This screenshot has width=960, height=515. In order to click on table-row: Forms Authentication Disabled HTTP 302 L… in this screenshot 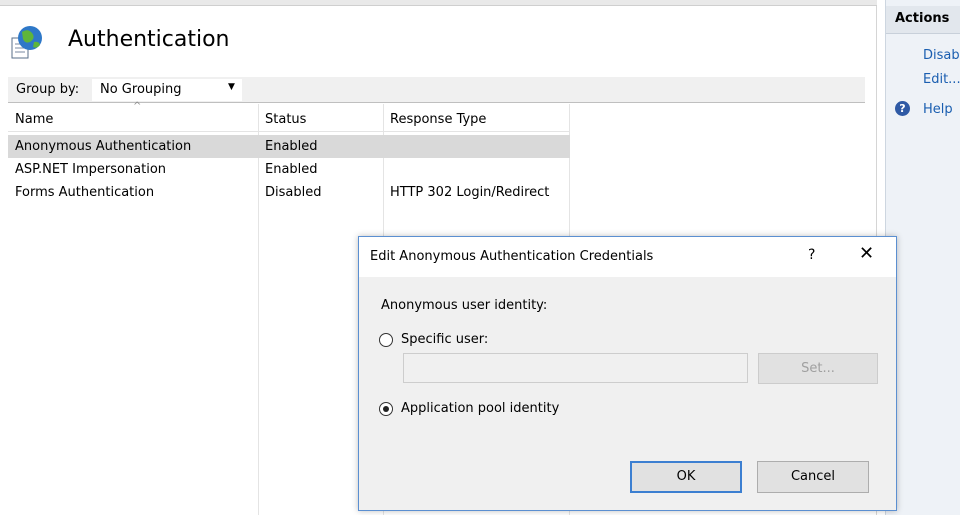, I will do `click(289, 192)`.